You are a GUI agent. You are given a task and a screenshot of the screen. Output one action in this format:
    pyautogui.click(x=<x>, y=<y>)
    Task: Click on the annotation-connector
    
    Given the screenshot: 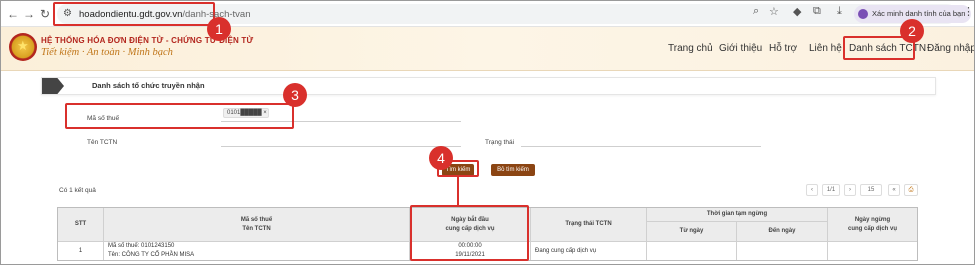 What is the action you would take?
    pyautogui.click(x=458, y=191)
    